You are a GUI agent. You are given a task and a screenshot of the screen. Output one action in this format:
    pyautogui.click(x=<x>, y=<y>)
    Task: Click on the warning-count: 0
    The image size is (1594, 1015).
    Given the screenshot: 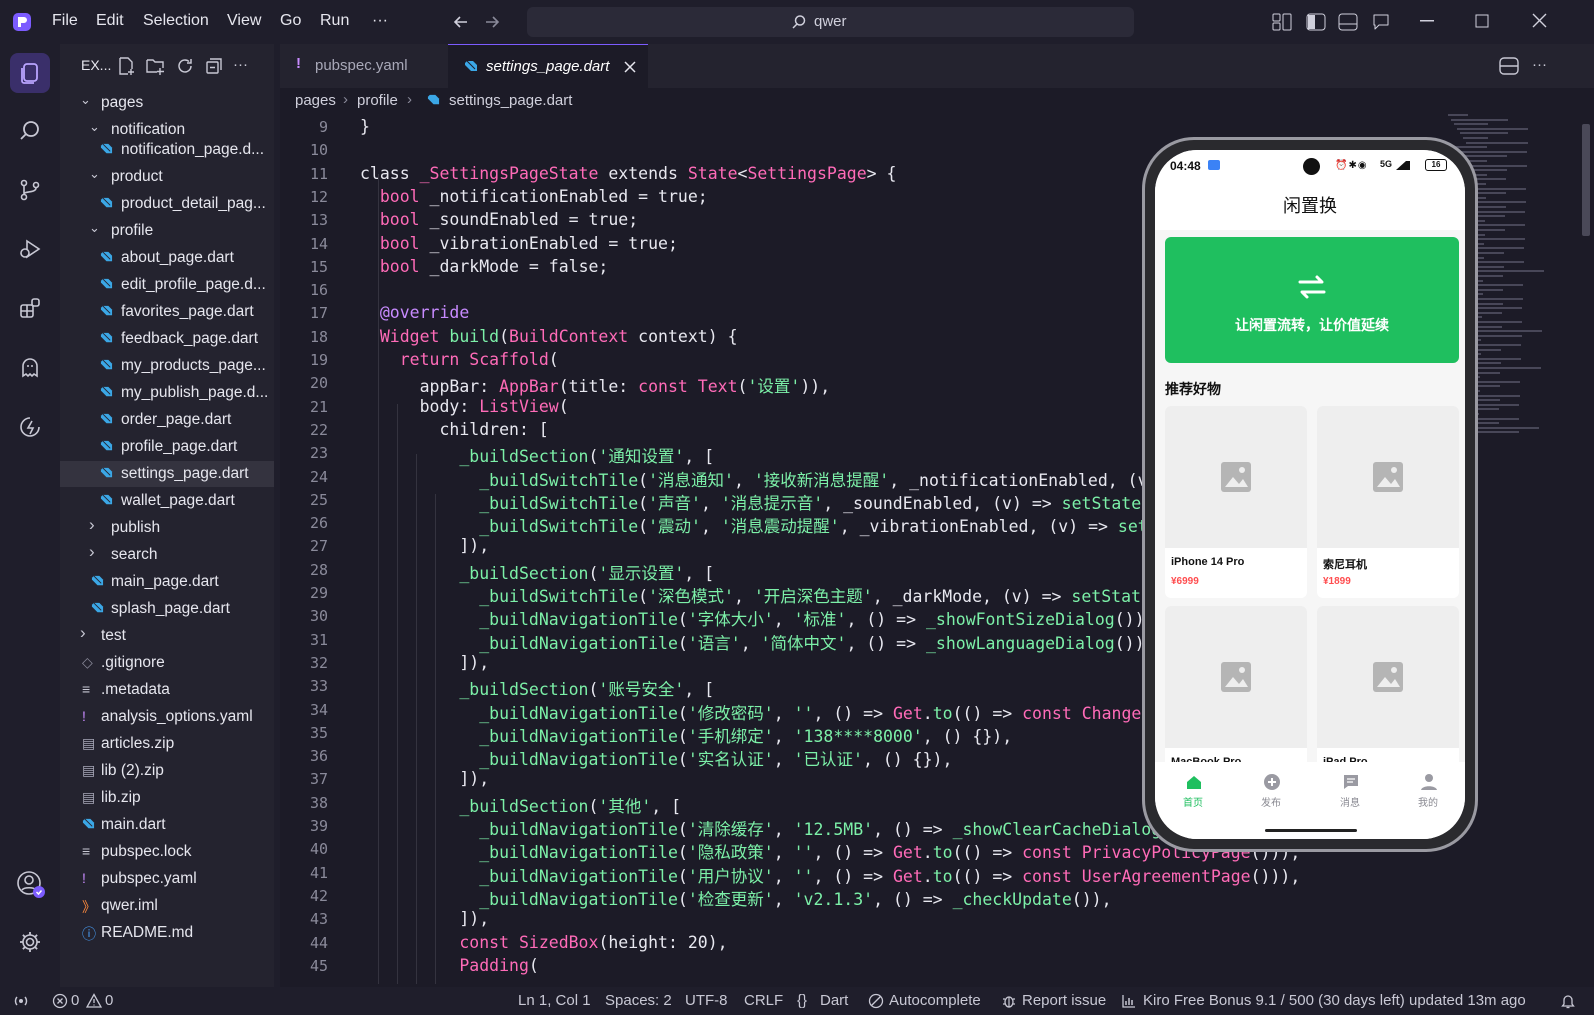 What is the action you would take?
    pyautogui.click(x=109, y=1000)
    